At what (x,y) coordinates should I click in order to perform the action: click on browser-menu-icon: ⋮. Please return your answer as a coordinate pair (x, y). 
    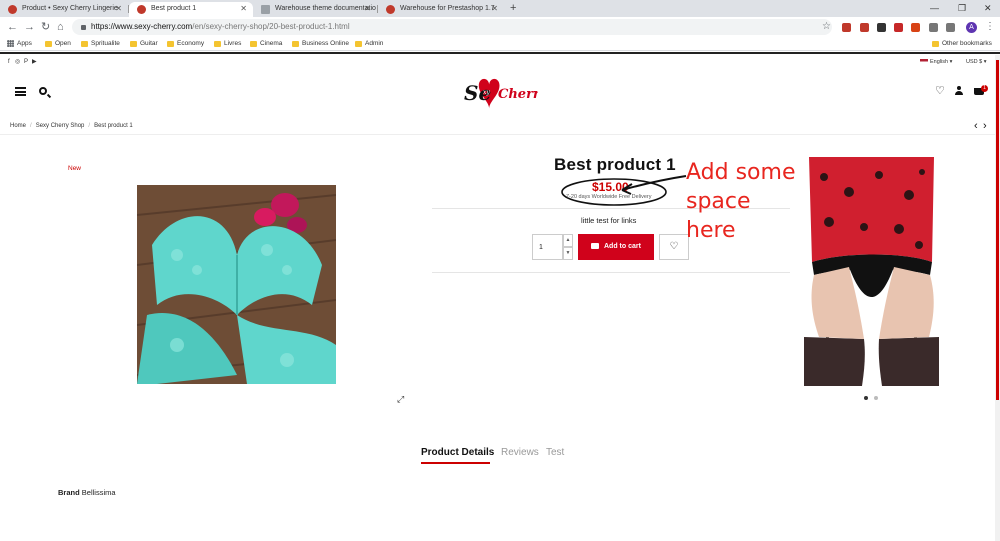
    Looking at the image, I should click on (990, 27).